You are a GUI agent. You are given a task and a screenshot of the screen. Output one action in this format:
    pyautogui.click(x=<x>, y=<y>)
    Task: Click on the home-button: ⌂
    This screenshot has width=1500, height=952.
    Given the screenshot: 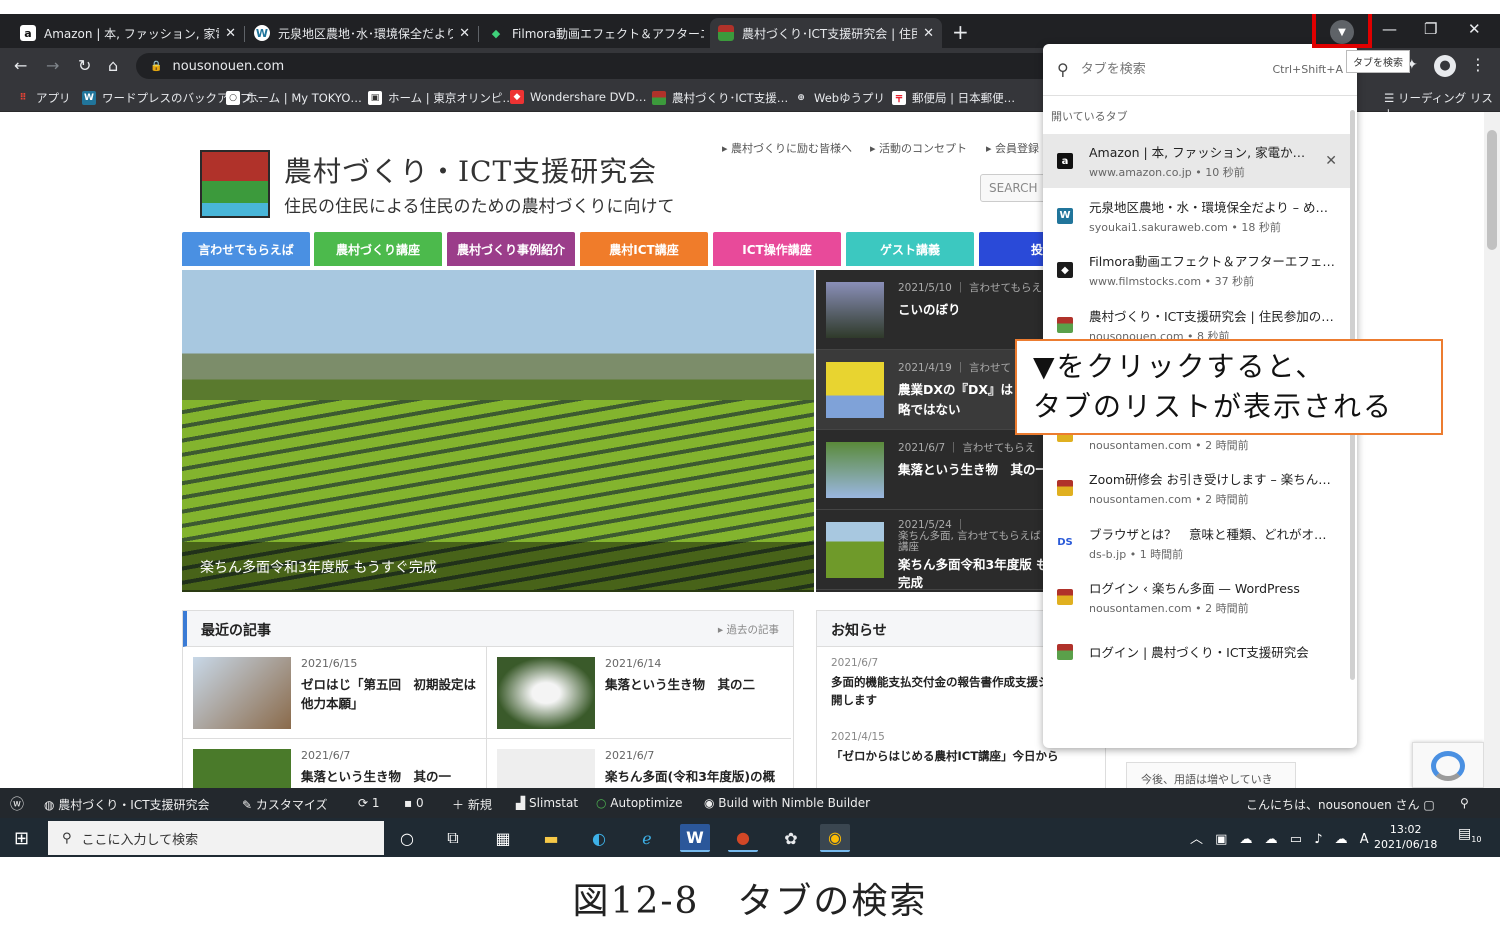 What is the action you would take?
    pyautogui.click(x=113, y=65)
    